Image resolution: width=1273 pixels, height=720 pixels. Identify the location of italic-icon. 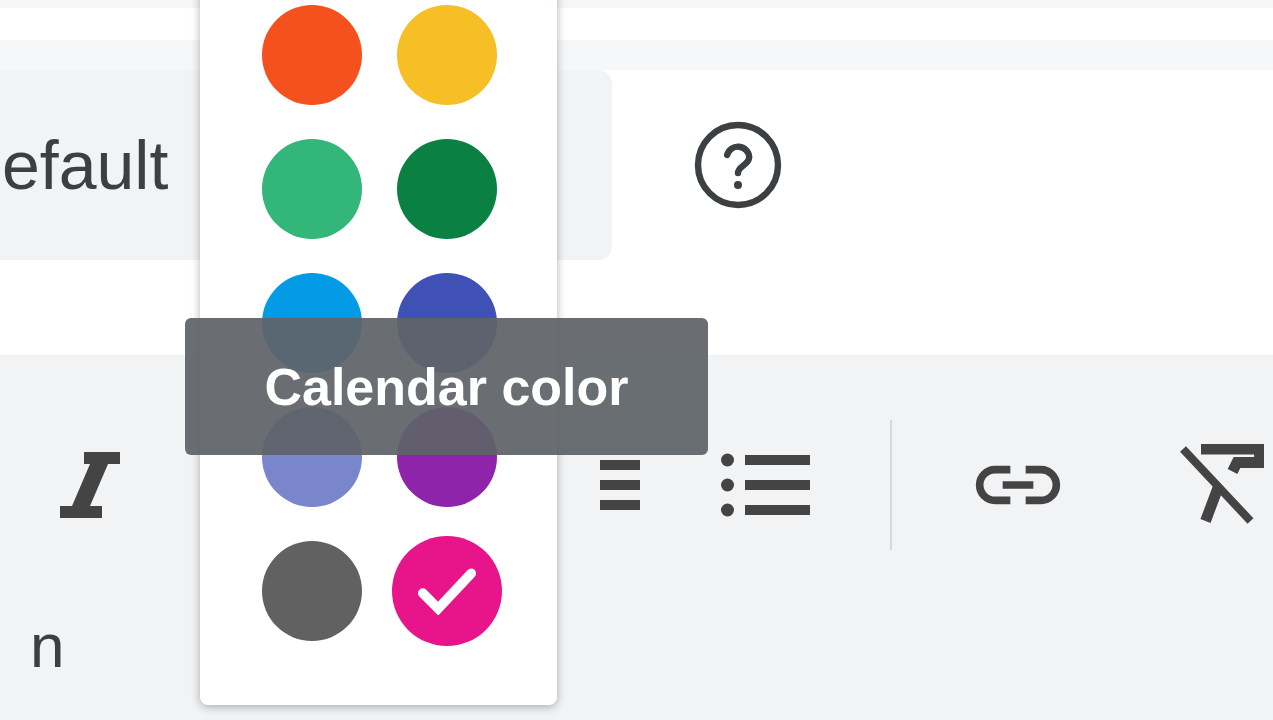
(90, 485).